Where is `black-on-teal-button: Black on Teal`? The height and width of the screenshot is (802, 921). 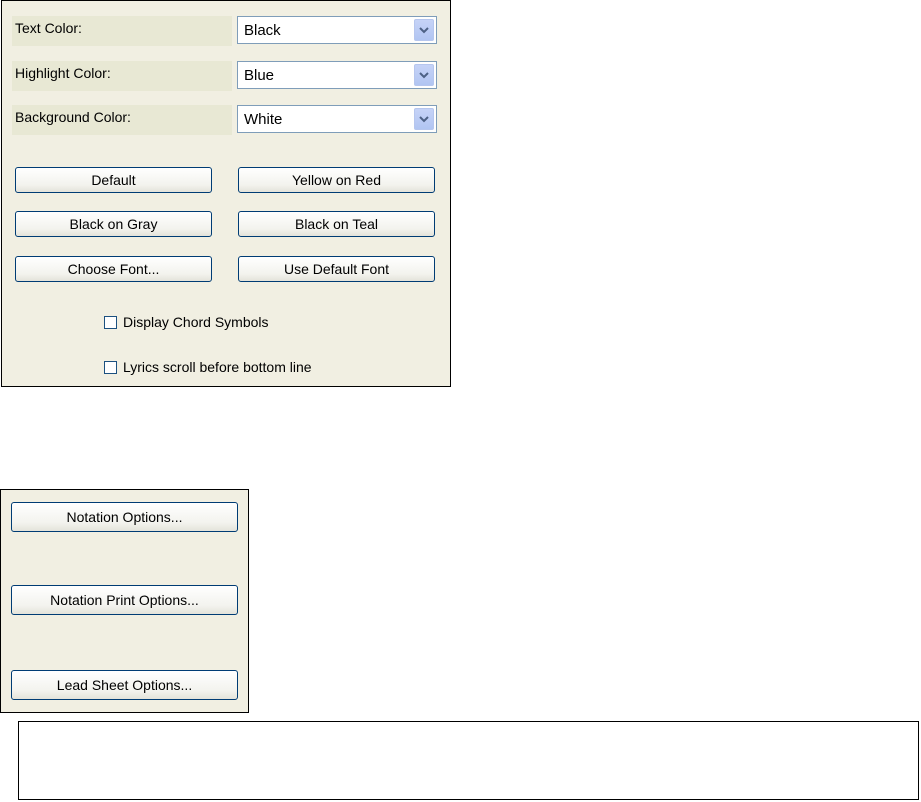 black-on-teal-button: Black on Teal is located at coordinates (336, 224).